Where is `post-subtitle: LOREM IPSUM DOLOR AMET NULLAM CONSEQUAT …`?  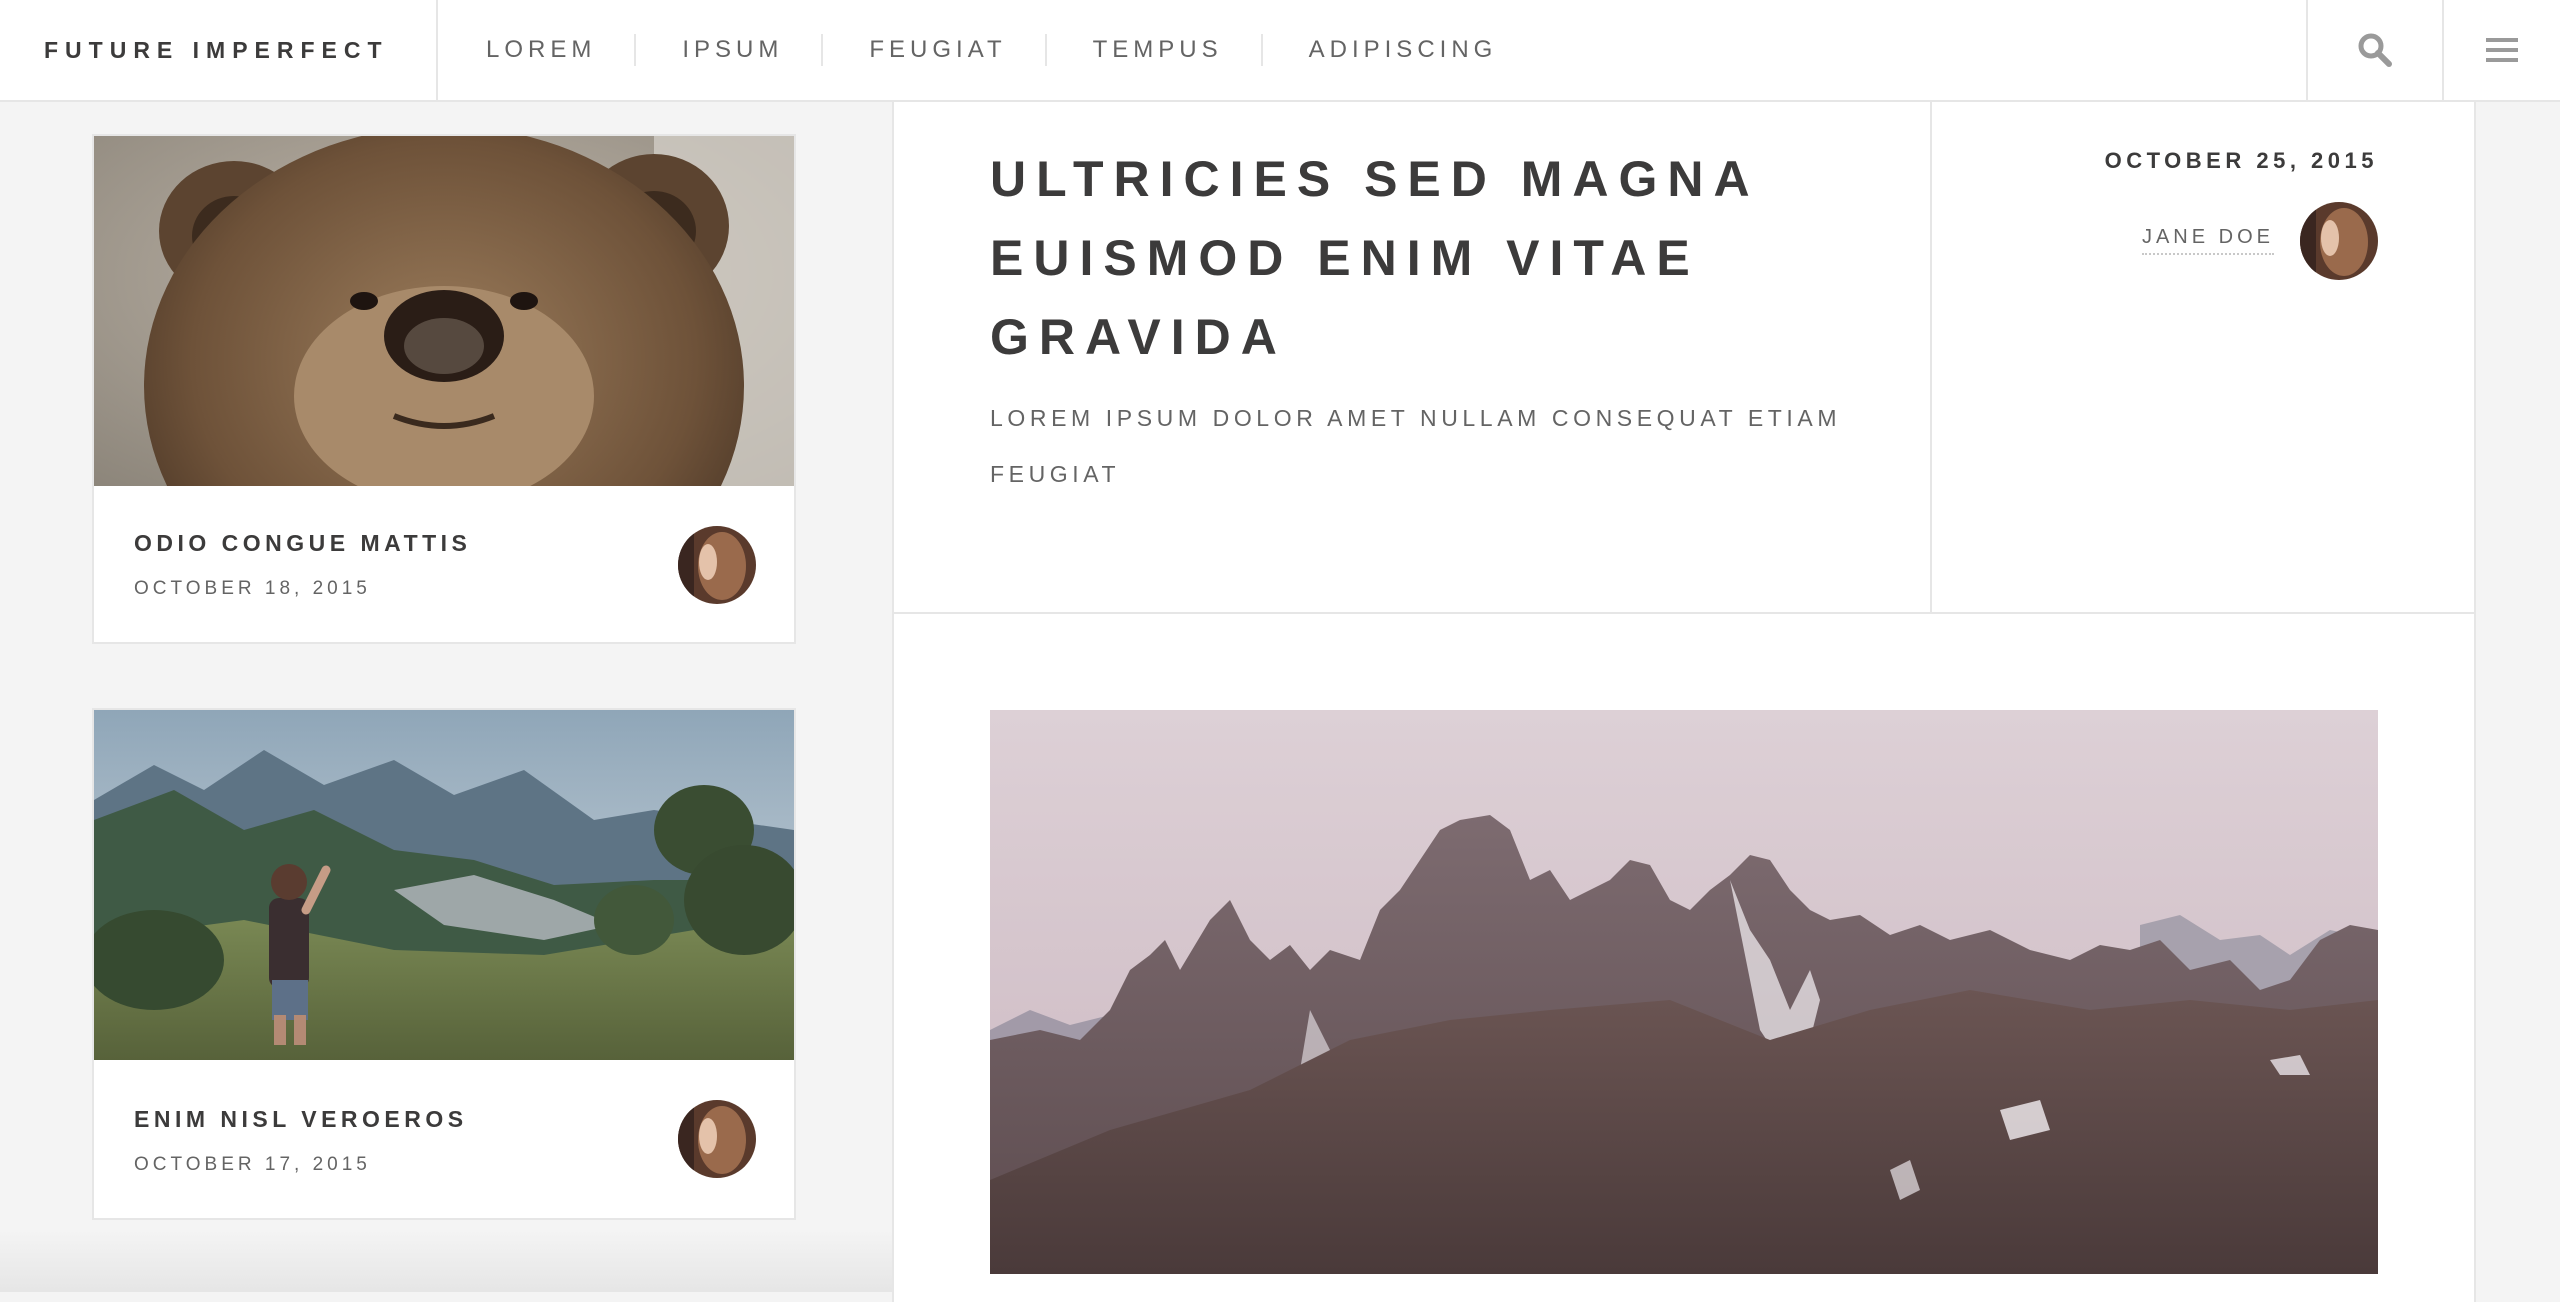
post-subtitle: LOREM IPSUM DOLOR AMET NULLAM CONSEQUAT … is located at coordinates (1416, 446).